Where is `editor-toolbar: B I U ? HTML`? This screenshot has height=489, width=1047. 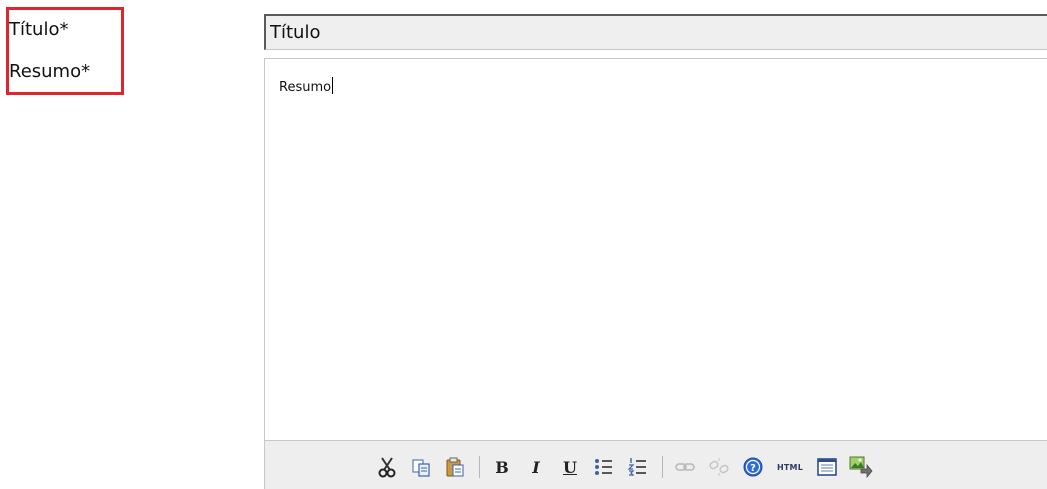
editor-toolbar: B I U ? HTML is located at coordinates (656, 464).